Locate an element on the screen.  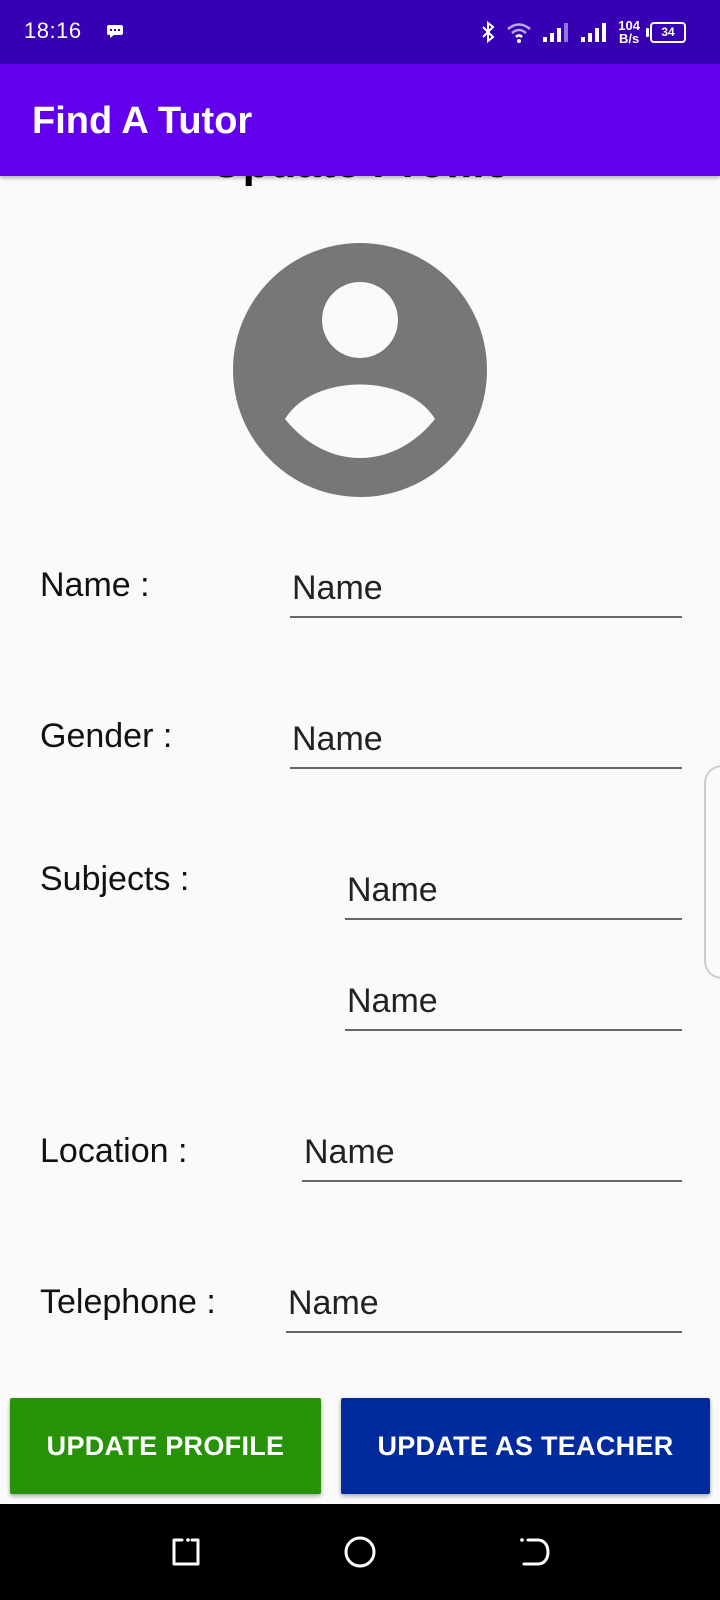
bluetooth-icon is located at coordinates (488, 32).